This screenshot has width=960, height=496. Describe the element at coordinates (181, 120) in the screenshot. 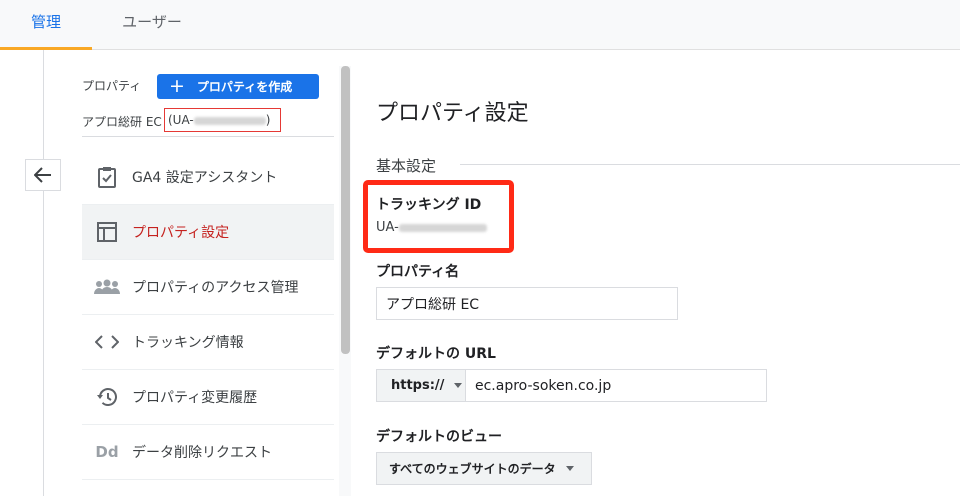

I see `property-id-prefix: (UA-` at that location.